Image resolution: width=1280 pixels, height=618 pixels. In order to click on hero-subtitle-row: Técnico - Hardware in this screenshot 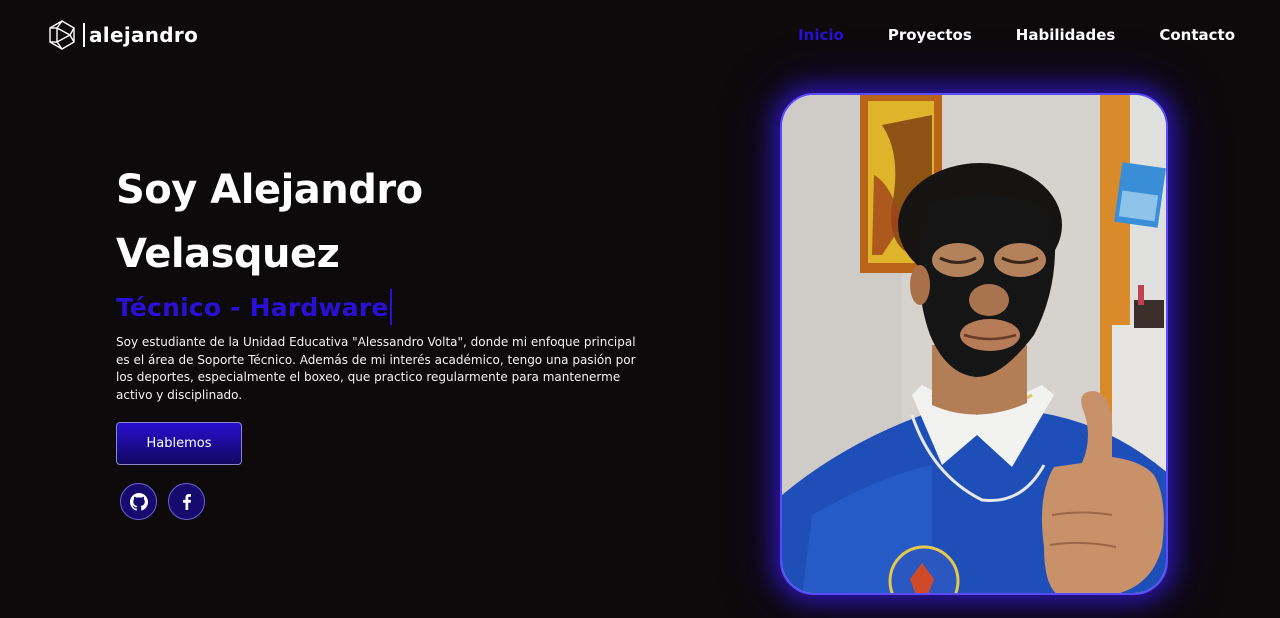, I will do `click(376, 307)`.